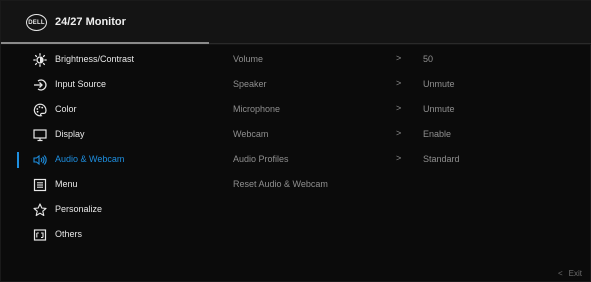 The image size is (591, 282). Describe the element at coordinates (250, 84) in the screenshot. I see `submenu-item-label: Speaker` at that location.